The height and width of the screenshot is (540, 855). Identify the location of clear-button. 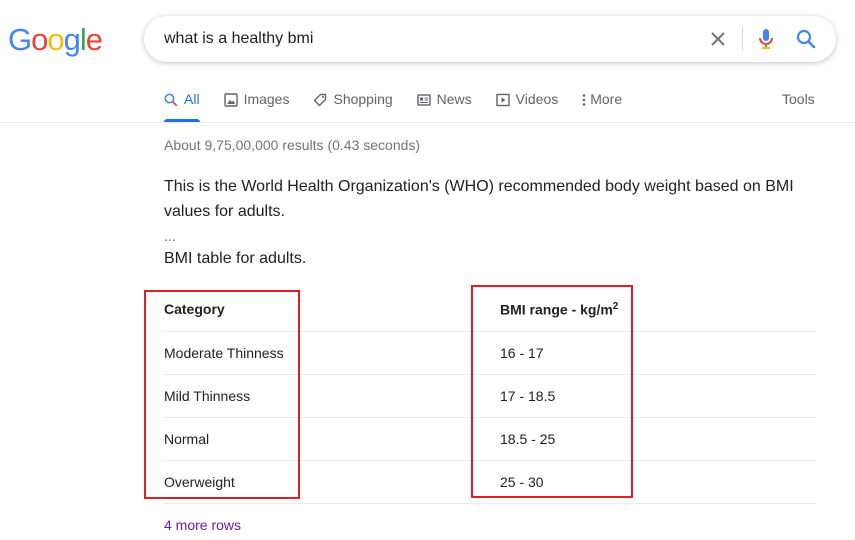
(718, 39).